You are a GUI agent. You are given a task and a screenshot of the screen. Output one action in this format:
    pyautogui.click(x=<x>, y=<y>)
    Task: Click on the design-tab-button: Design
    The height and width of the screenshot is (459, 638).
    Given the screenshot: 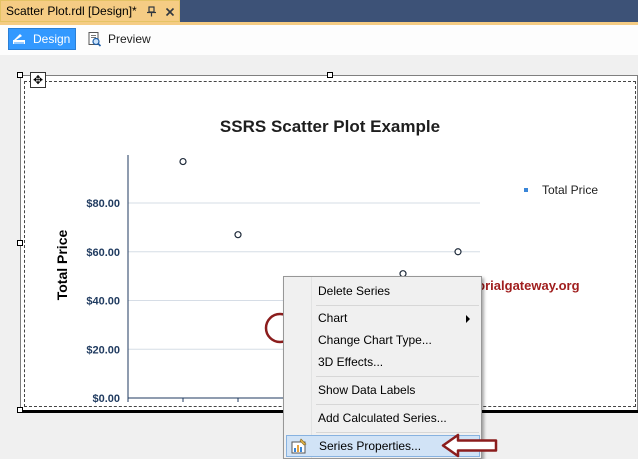 What is the action you would take?
    pyautogui.click(x=42, y=39)
    